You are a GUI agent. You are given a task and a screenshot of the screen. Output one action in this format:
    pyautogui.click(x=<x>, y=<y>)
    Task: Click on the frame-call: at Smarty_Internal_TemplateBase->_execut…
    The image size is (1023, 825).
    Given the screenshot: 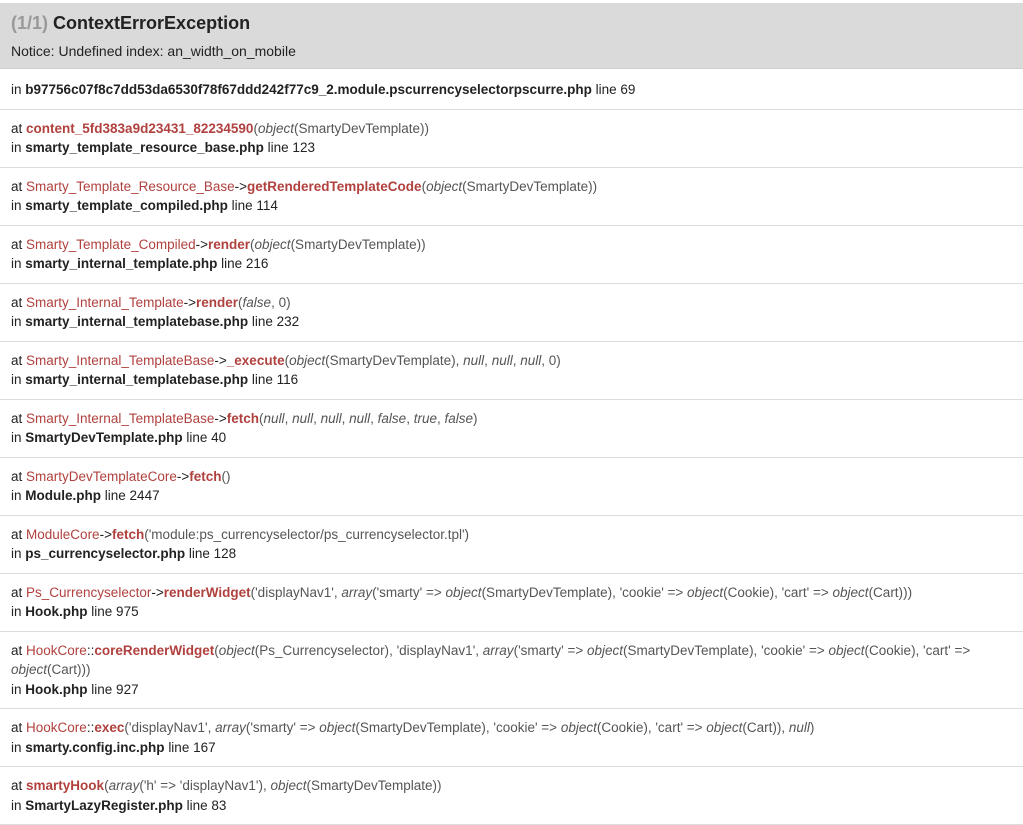 What is the action you would take?
    pyautogui.click(x=512, y=361)
    